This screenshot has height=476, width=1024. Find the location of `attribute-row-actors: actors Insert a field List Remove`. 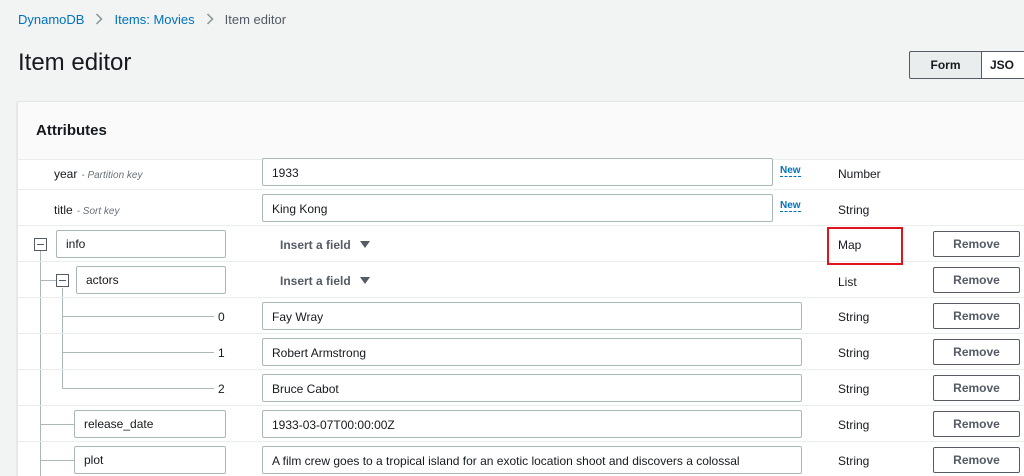

attribute-row-actors: actors Insert a field List Remove is located at coordinates (521, 280).